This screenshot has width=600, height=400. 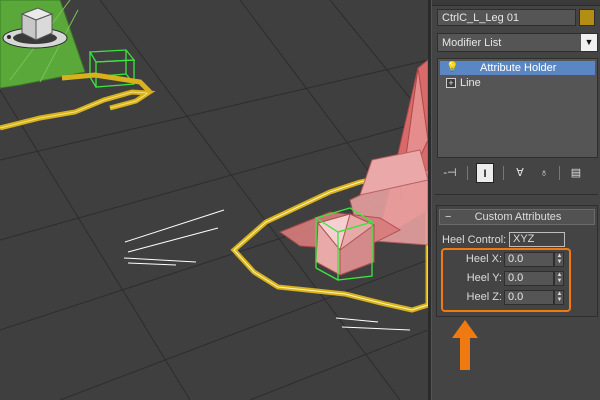 I want to click on highlight-box, so click(x=506, y=280).